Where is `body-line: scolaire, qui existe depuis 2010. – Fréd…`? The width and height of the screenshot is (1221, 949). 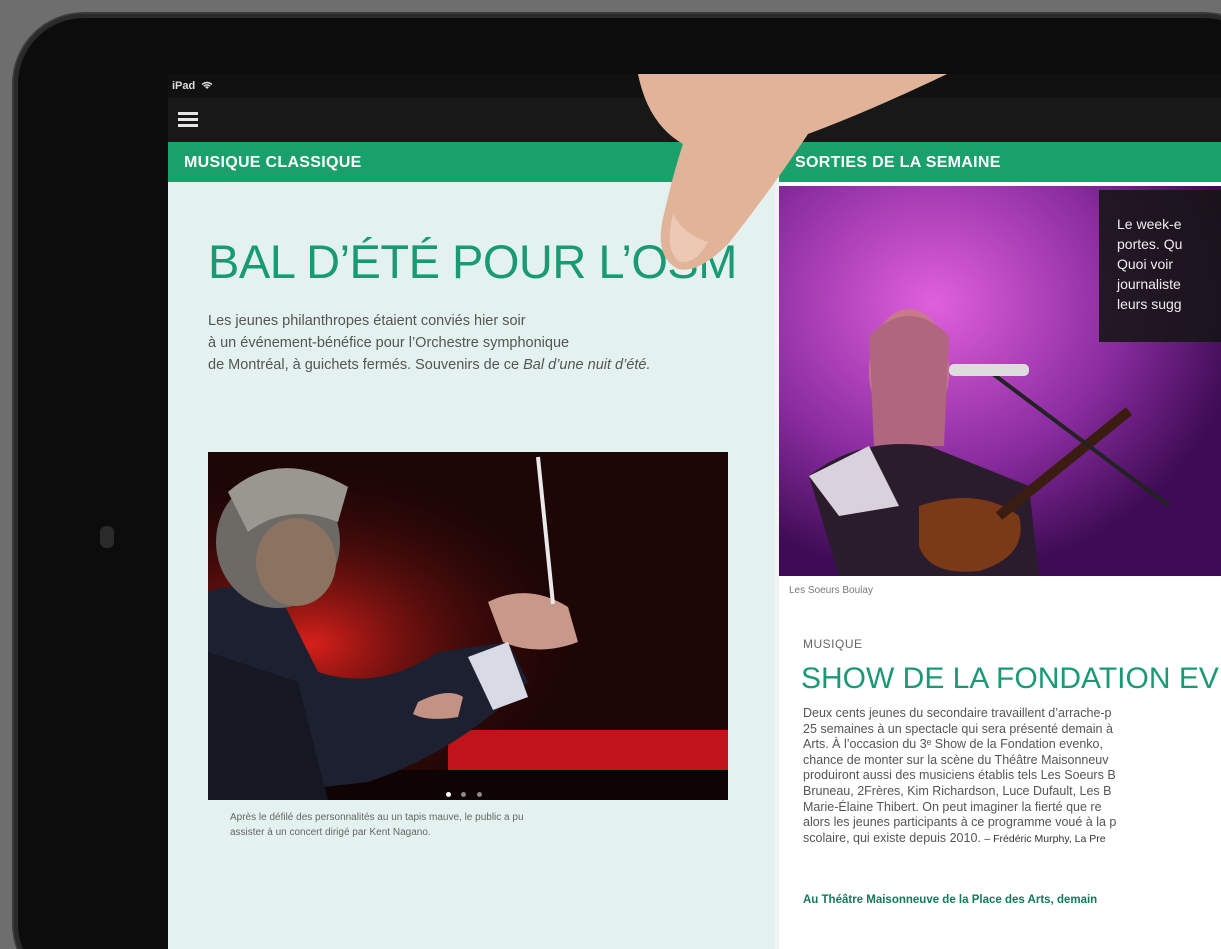 body-line: scolaire, qui existe depuis 2010. – Fréd… is located at coordinates (1012, 839).